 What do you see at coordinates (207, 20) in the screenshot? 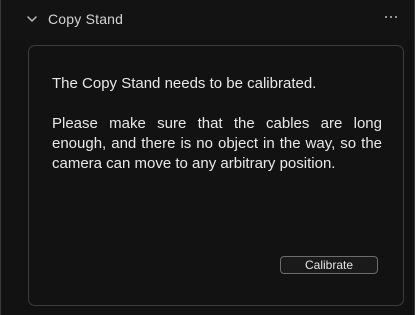
I see `panel-header: Copy Stand` at bounding box center [207, 20].